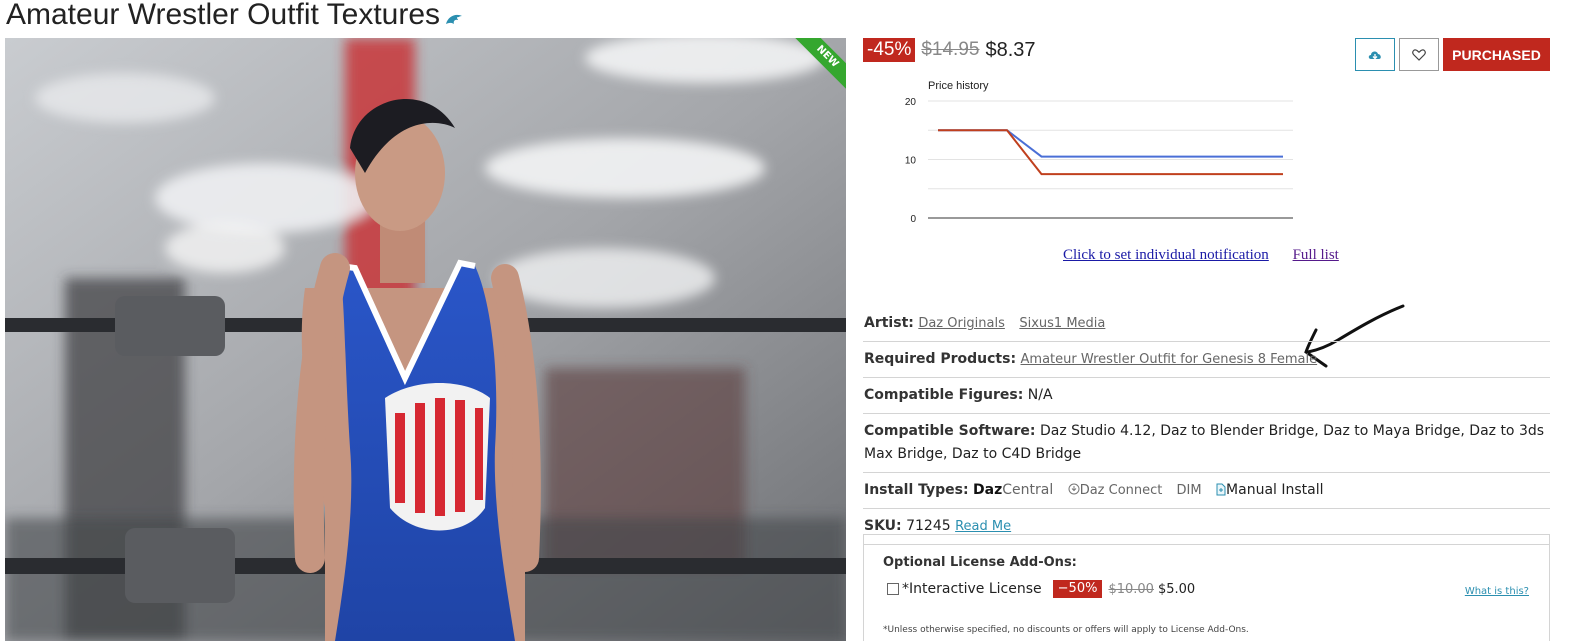  Describe the element at coordinates (928, 526) in the screenshot. I see `sku-value: 71245` at that location.